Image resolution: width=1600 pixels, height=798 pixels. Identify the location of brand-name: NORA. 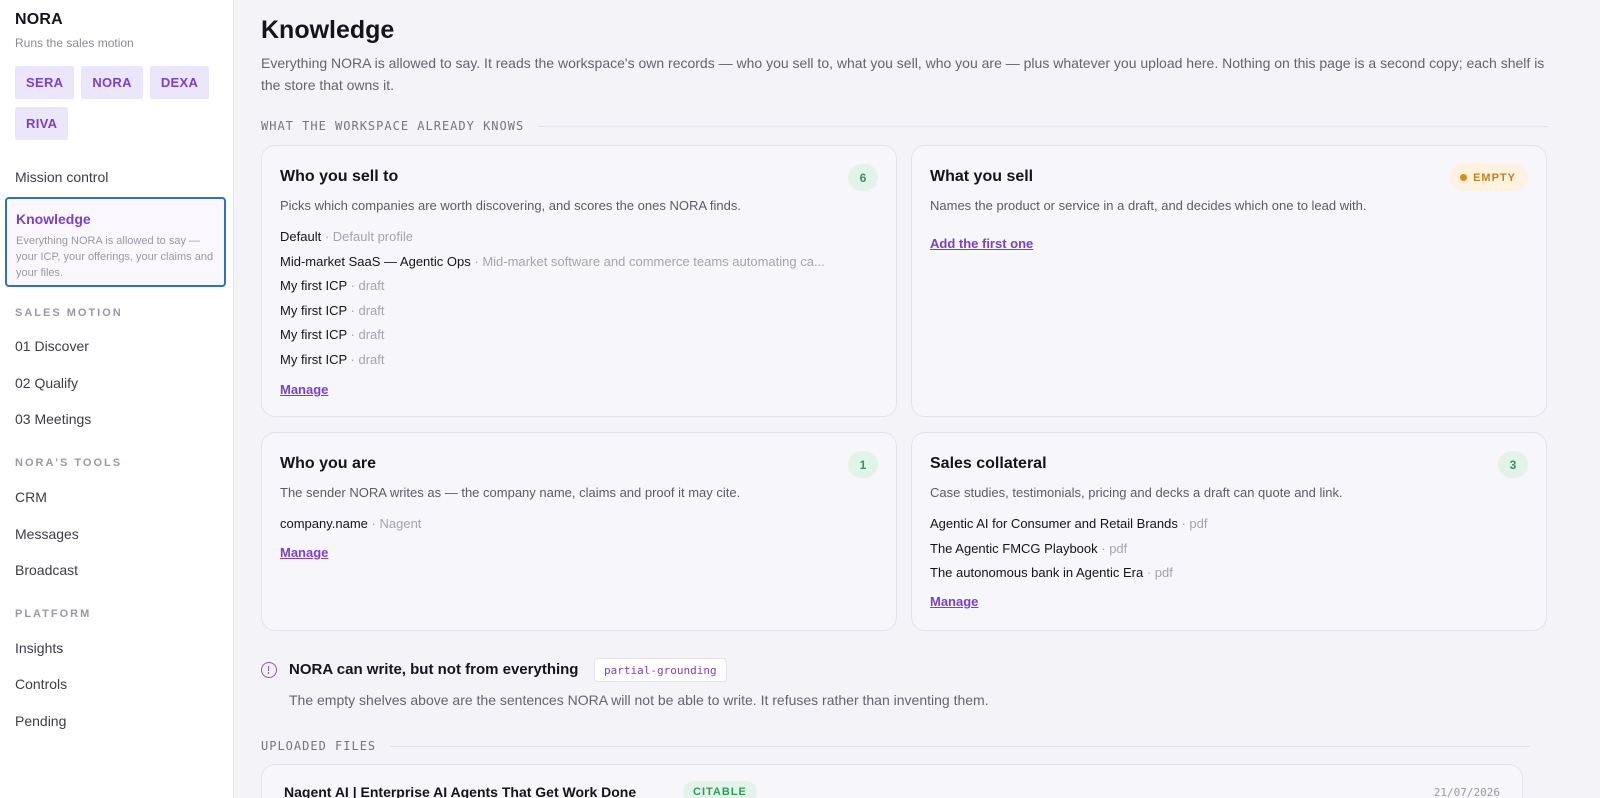
(39, 19).